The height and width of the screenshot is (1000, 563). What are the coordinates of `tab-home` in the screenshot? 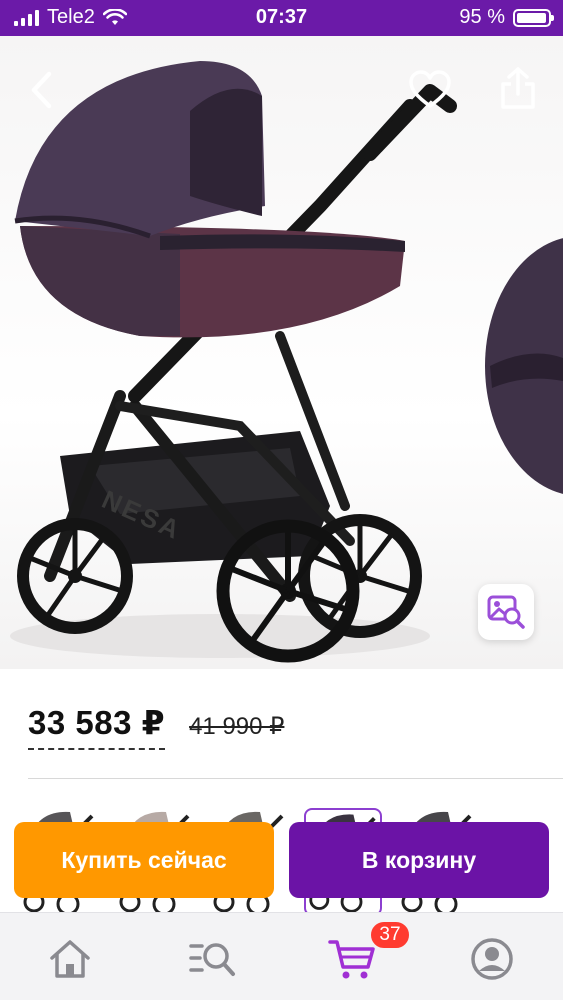 It's located at (70, 959).